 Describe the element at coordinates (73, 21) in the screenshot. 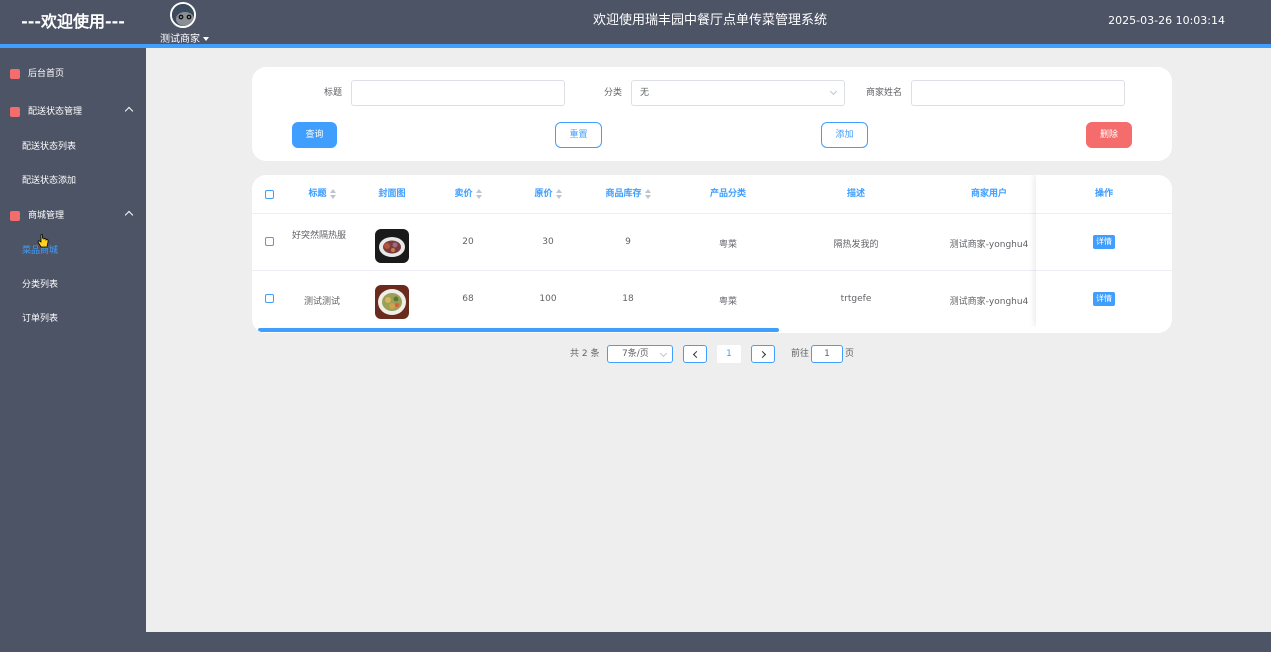

I see `brand-title: ---欢迎使用---` at that location.